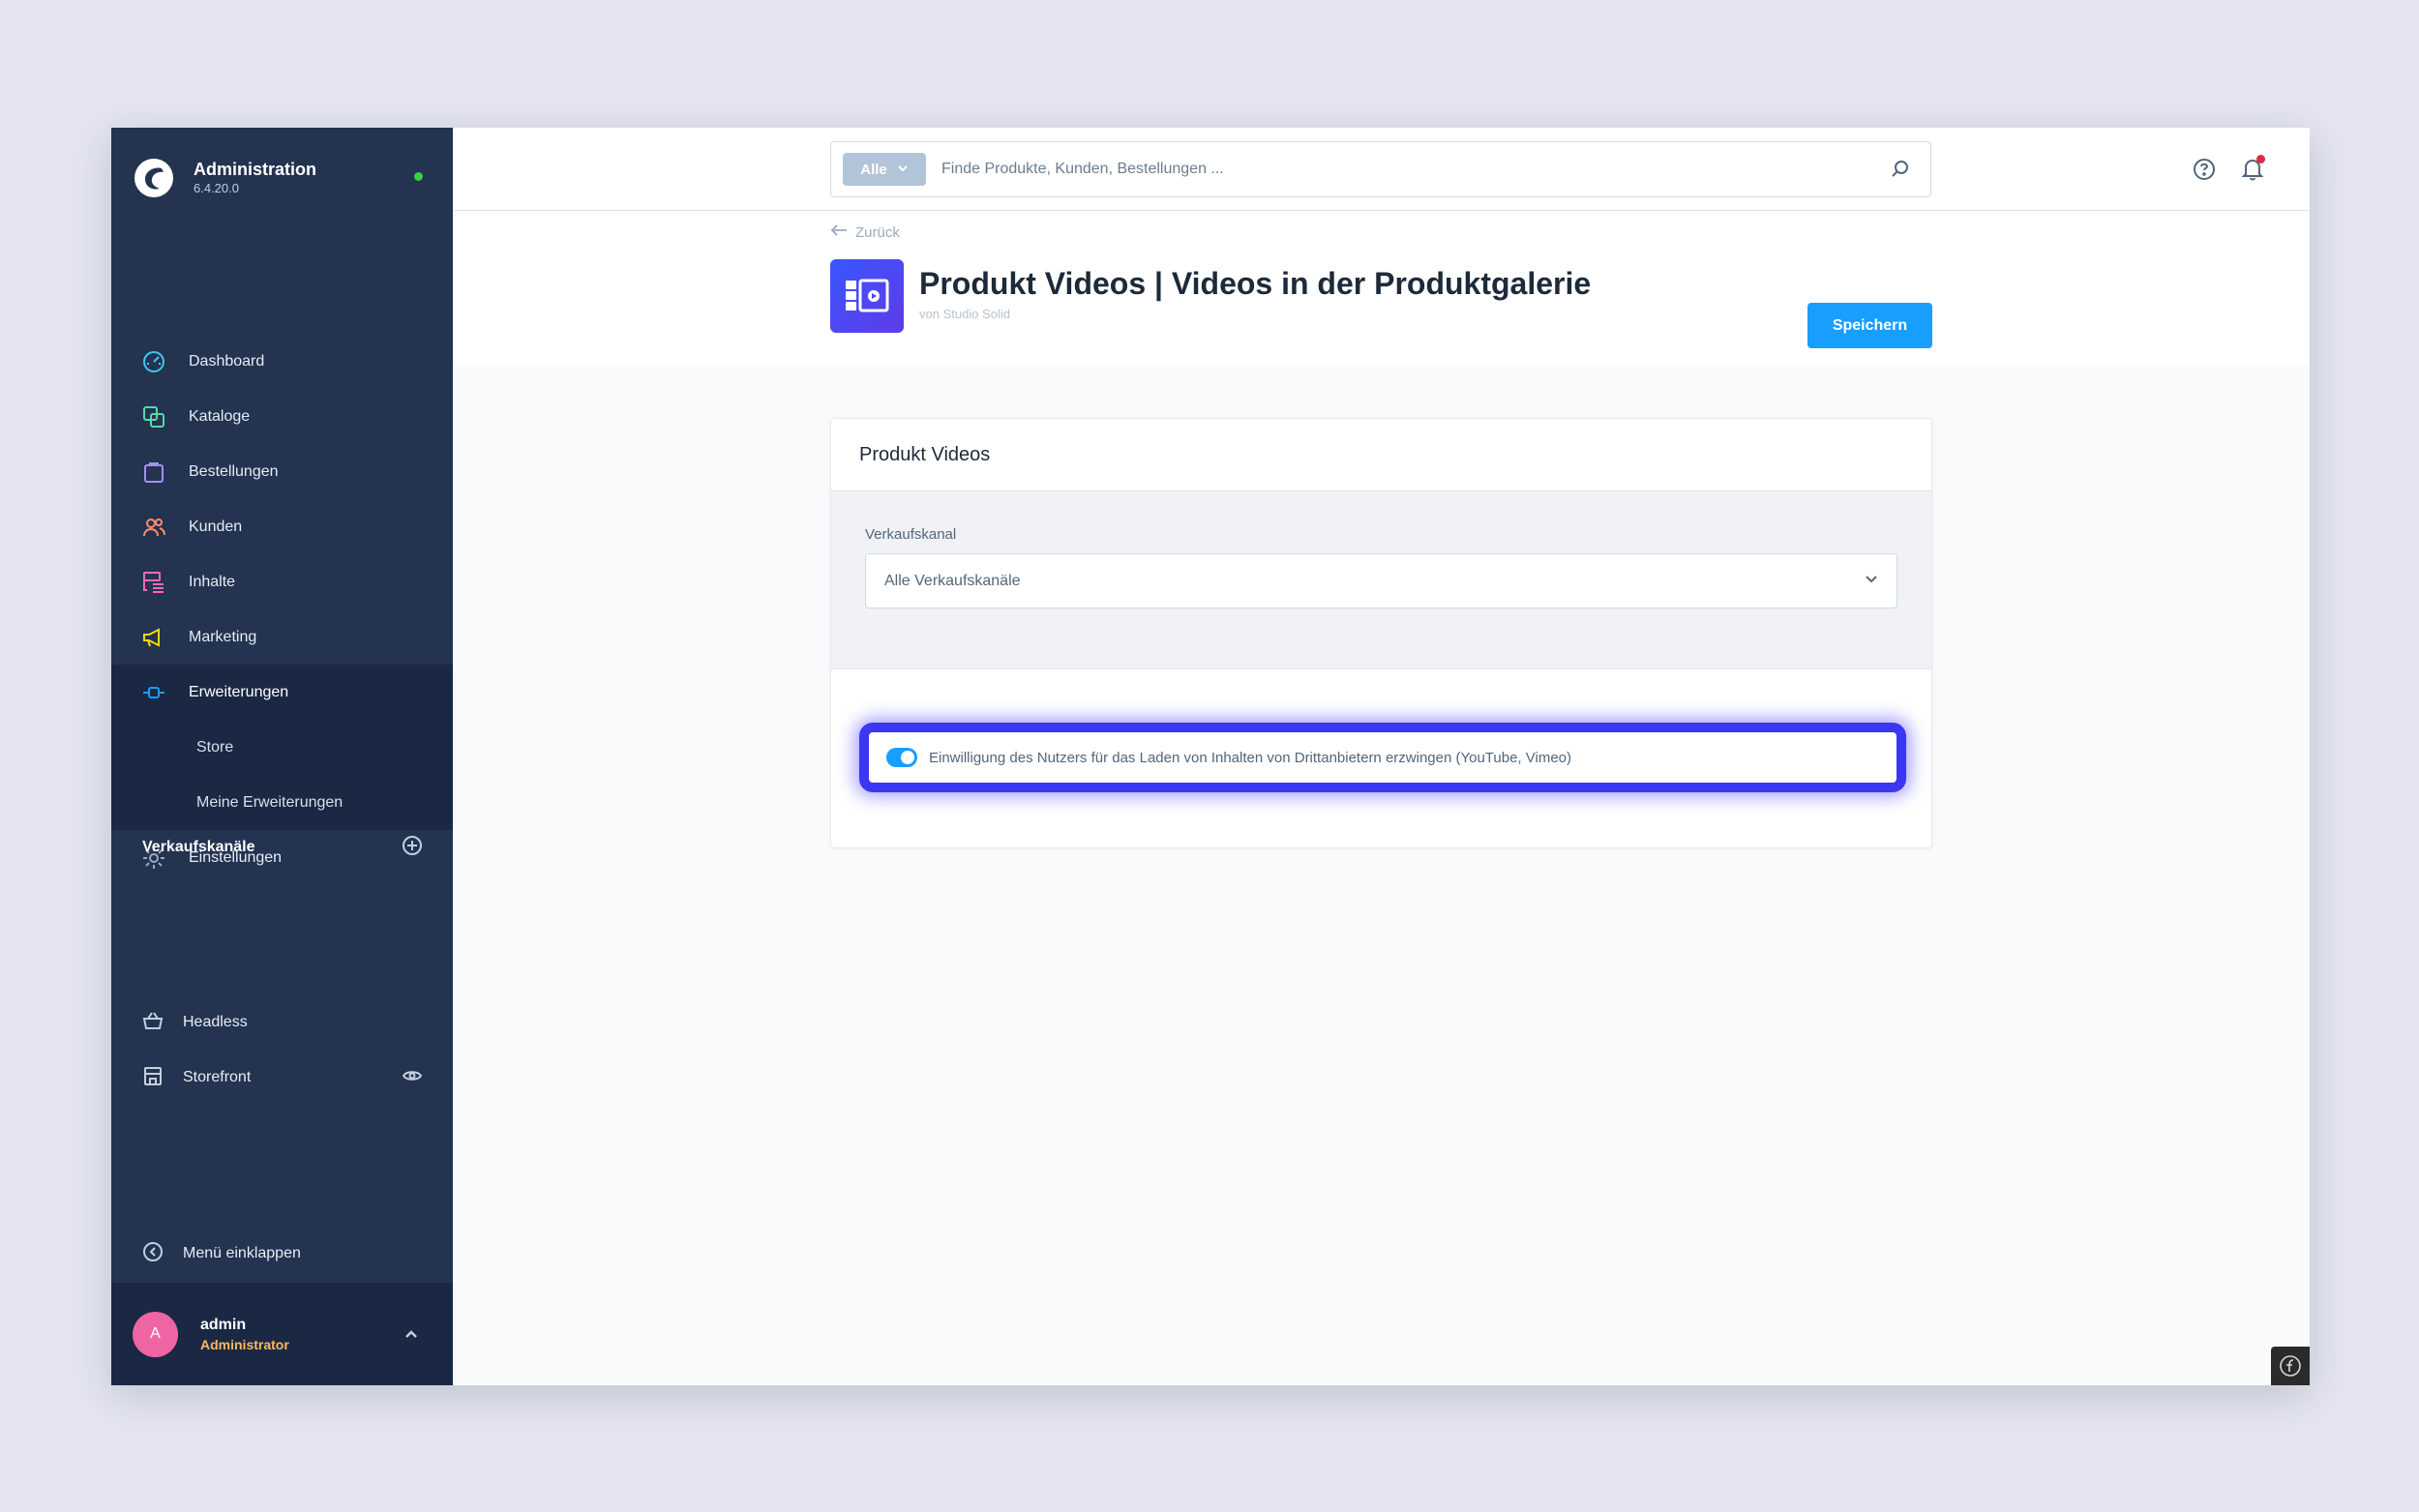 This screenshot has width=2419, height=1512. I want to click on sales-channel-item-storefront: Storefront, so click(283, 1078).